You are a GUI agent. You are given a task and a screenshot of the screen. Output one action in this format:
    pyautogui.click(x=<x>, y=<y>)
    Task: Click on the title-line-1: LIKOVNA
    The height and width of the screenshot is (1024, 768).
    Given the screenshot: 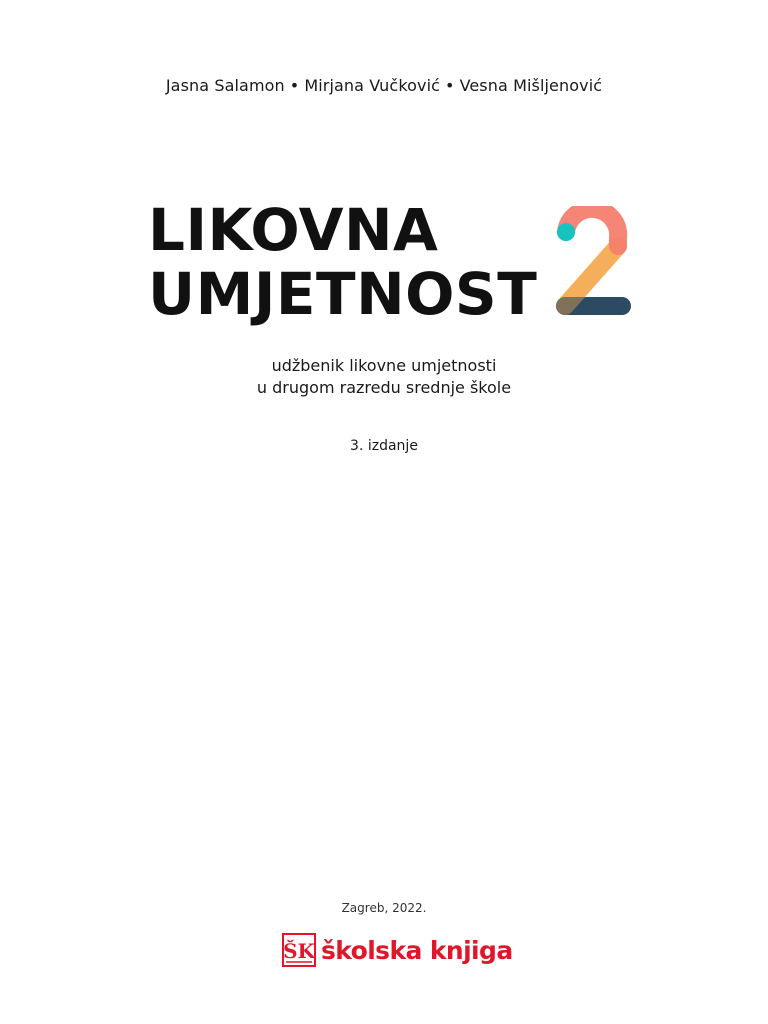 What is the action you would take?
    pyautogui.click(x=293, y=230)
    